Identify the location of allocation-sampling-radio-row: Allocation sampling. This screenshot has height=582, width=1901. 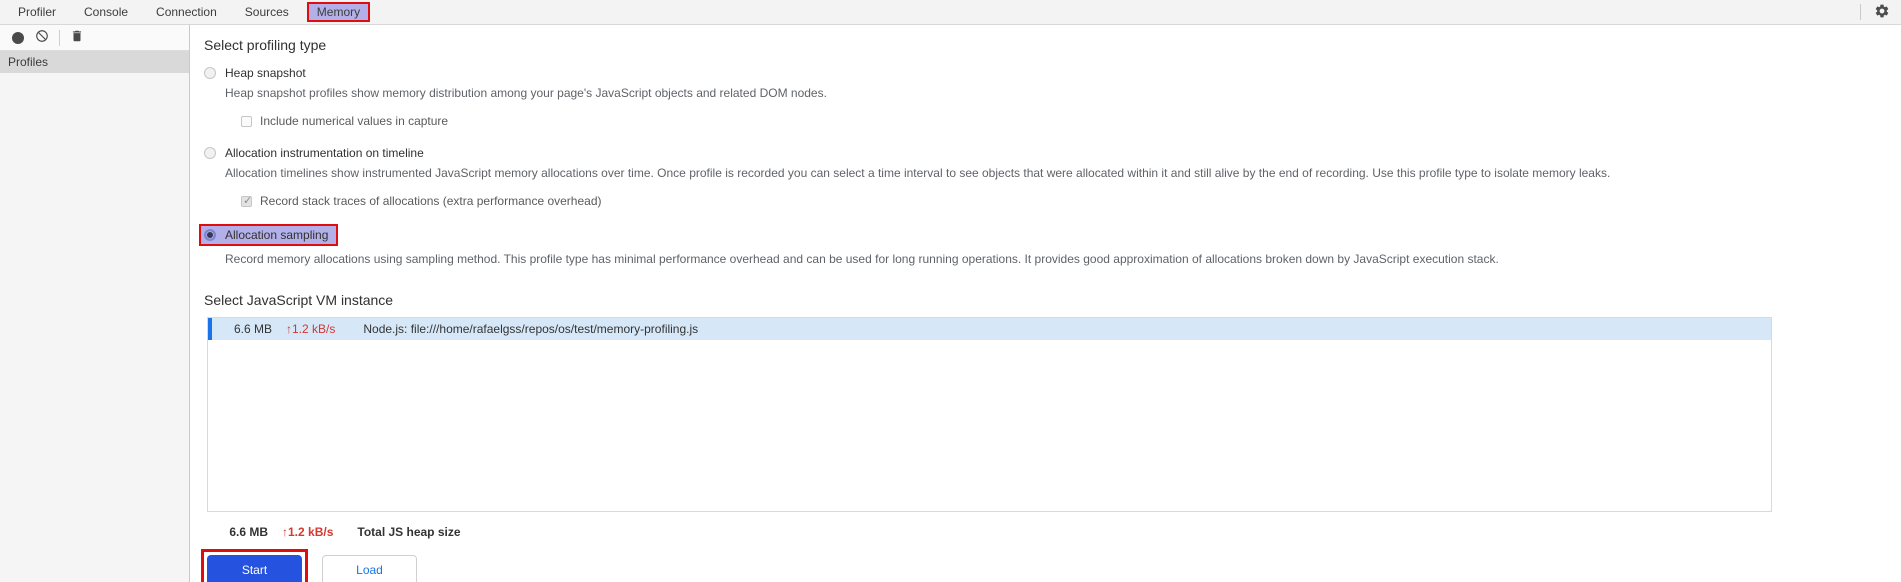
(269, 235).